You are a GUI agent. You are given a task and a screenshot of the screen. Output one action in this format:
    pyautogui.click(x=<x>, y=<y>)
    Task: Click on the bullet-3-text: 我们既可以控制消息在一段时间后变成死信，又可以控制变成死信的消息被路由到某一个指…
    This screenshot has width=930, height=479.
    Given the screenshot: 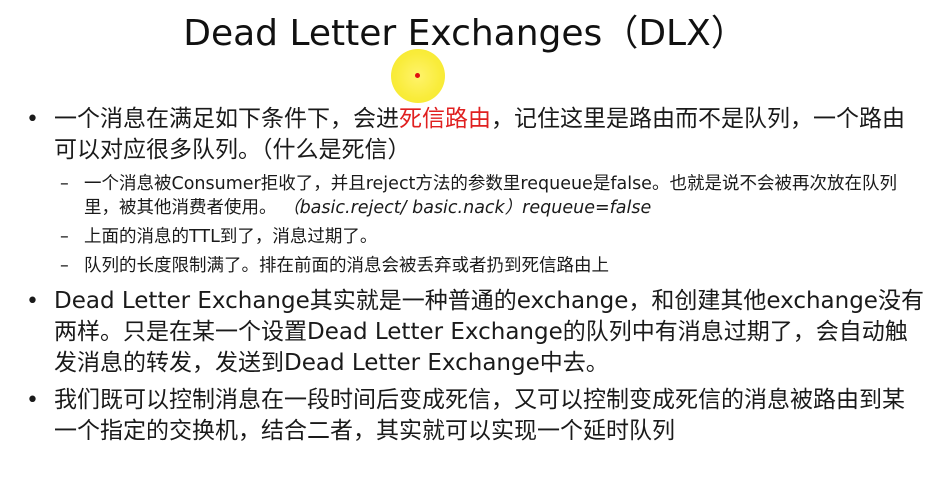 What is the action you would take?
    pyautogui.click(x=479, y=415)
    